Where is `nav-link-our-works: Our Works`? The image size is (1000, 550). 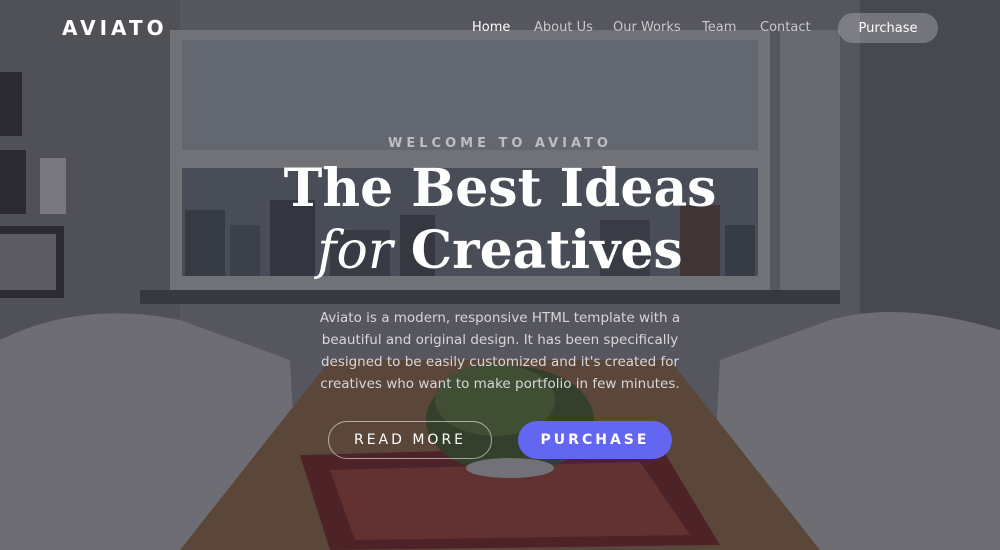
nav-link-our-works: Our Works is located at coordinates (647, 27).